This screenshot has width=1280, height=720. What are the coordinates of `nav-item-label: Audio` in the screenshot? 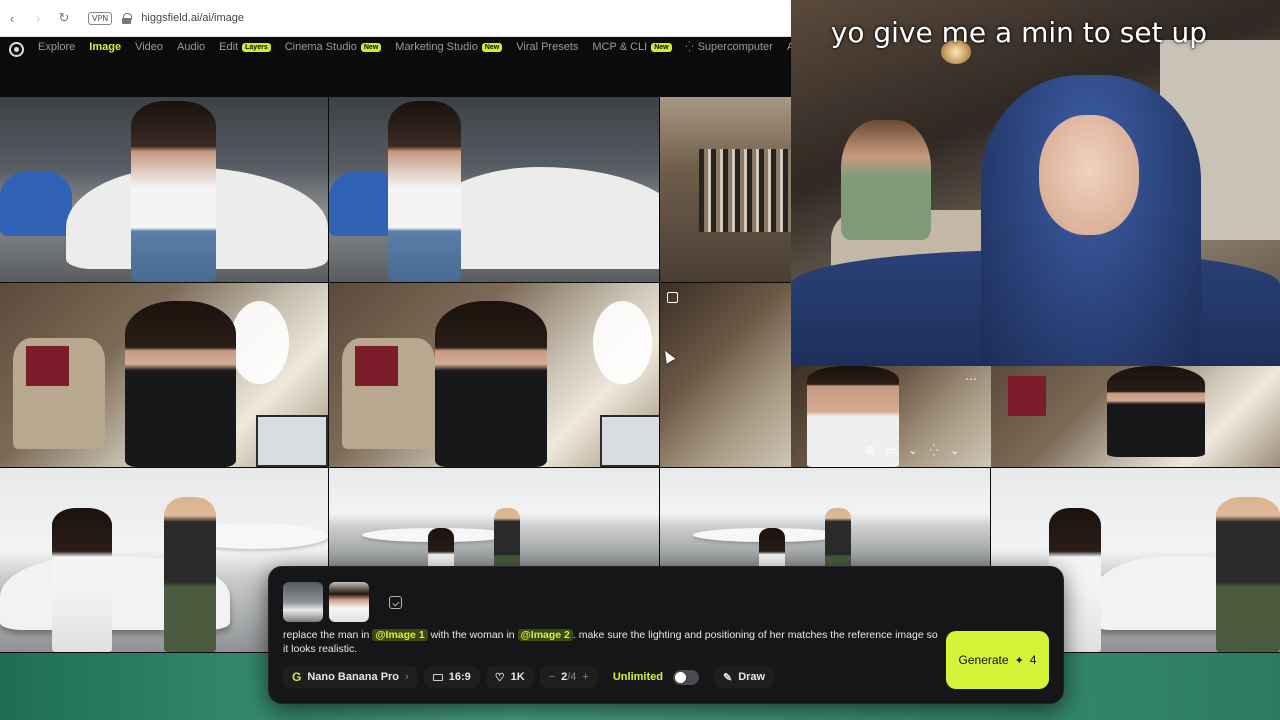 It's located at (191, 47).